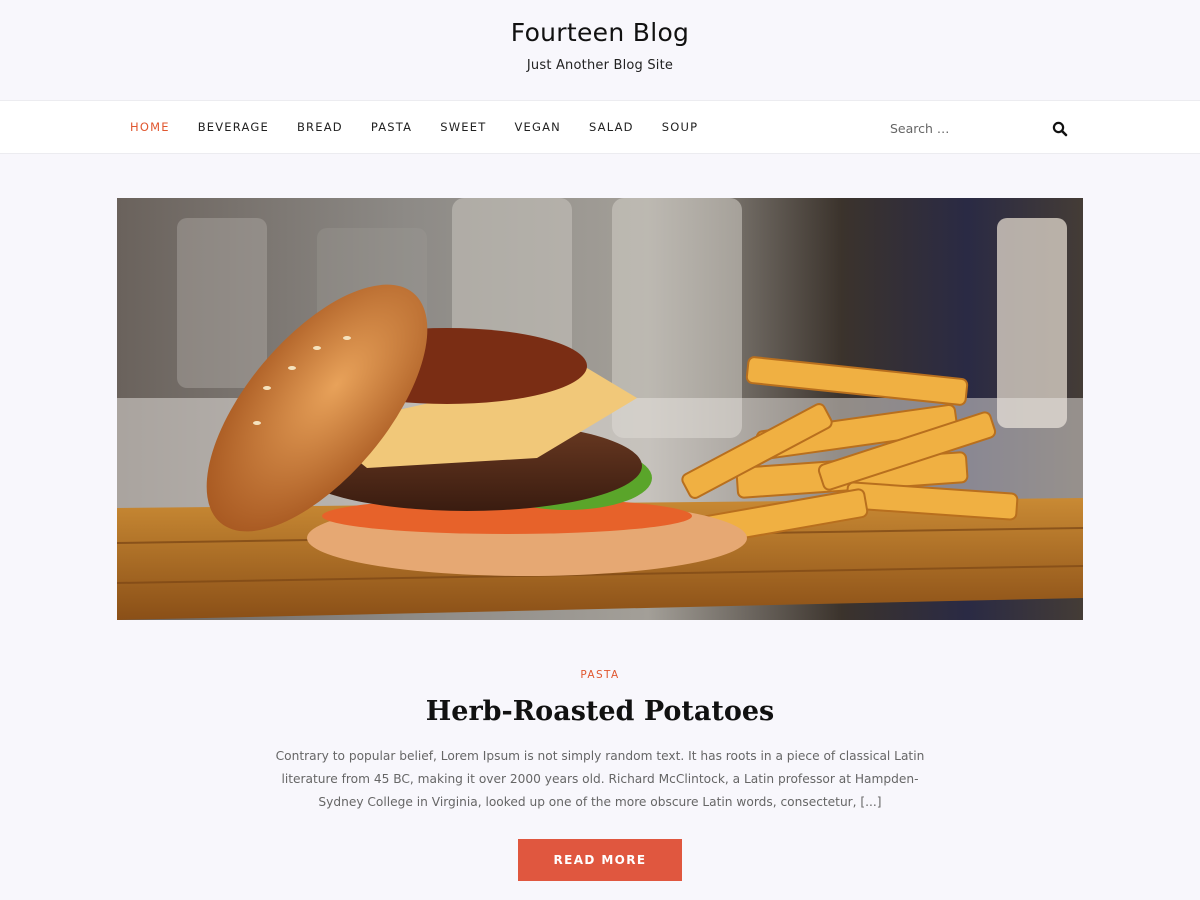  Describe the element at coordinates (600, 32) in the screenshot. I see `site-title: Fourteen Blog` at that location.